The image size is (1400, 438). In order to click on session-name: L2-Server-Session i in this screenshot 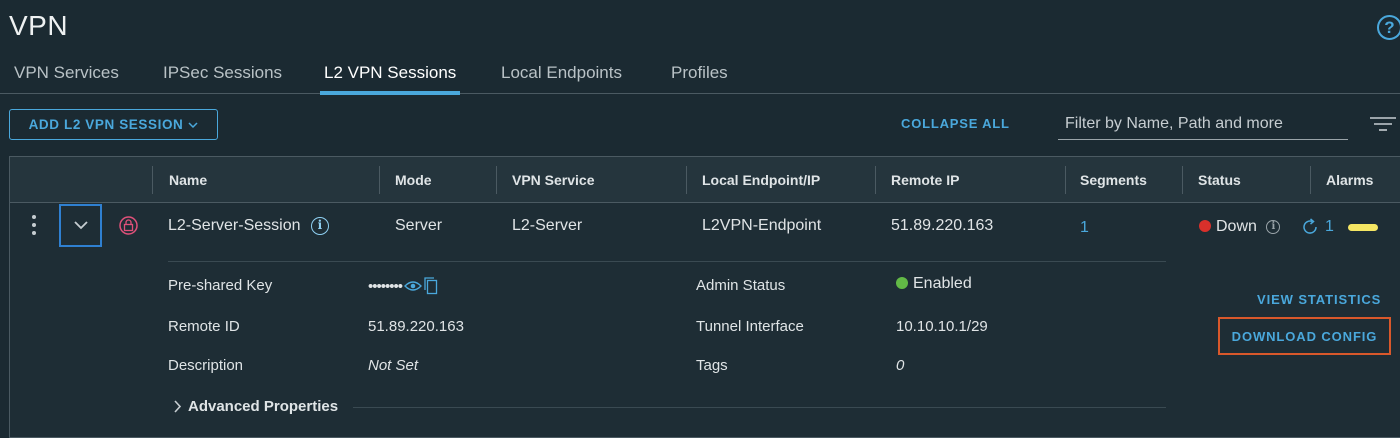, I will do `click(248, 226)`.